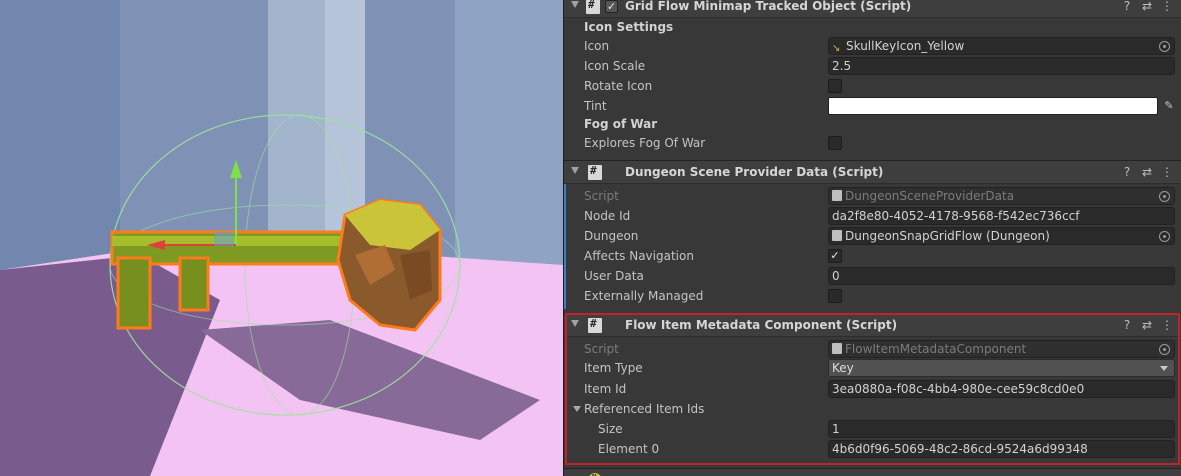  Describe the element at coordinates (1001, 449) in the screenshot. I see `element-0-input: 4b6d0f96-5069-48c2-86cd-9524a6d99348` at that location.